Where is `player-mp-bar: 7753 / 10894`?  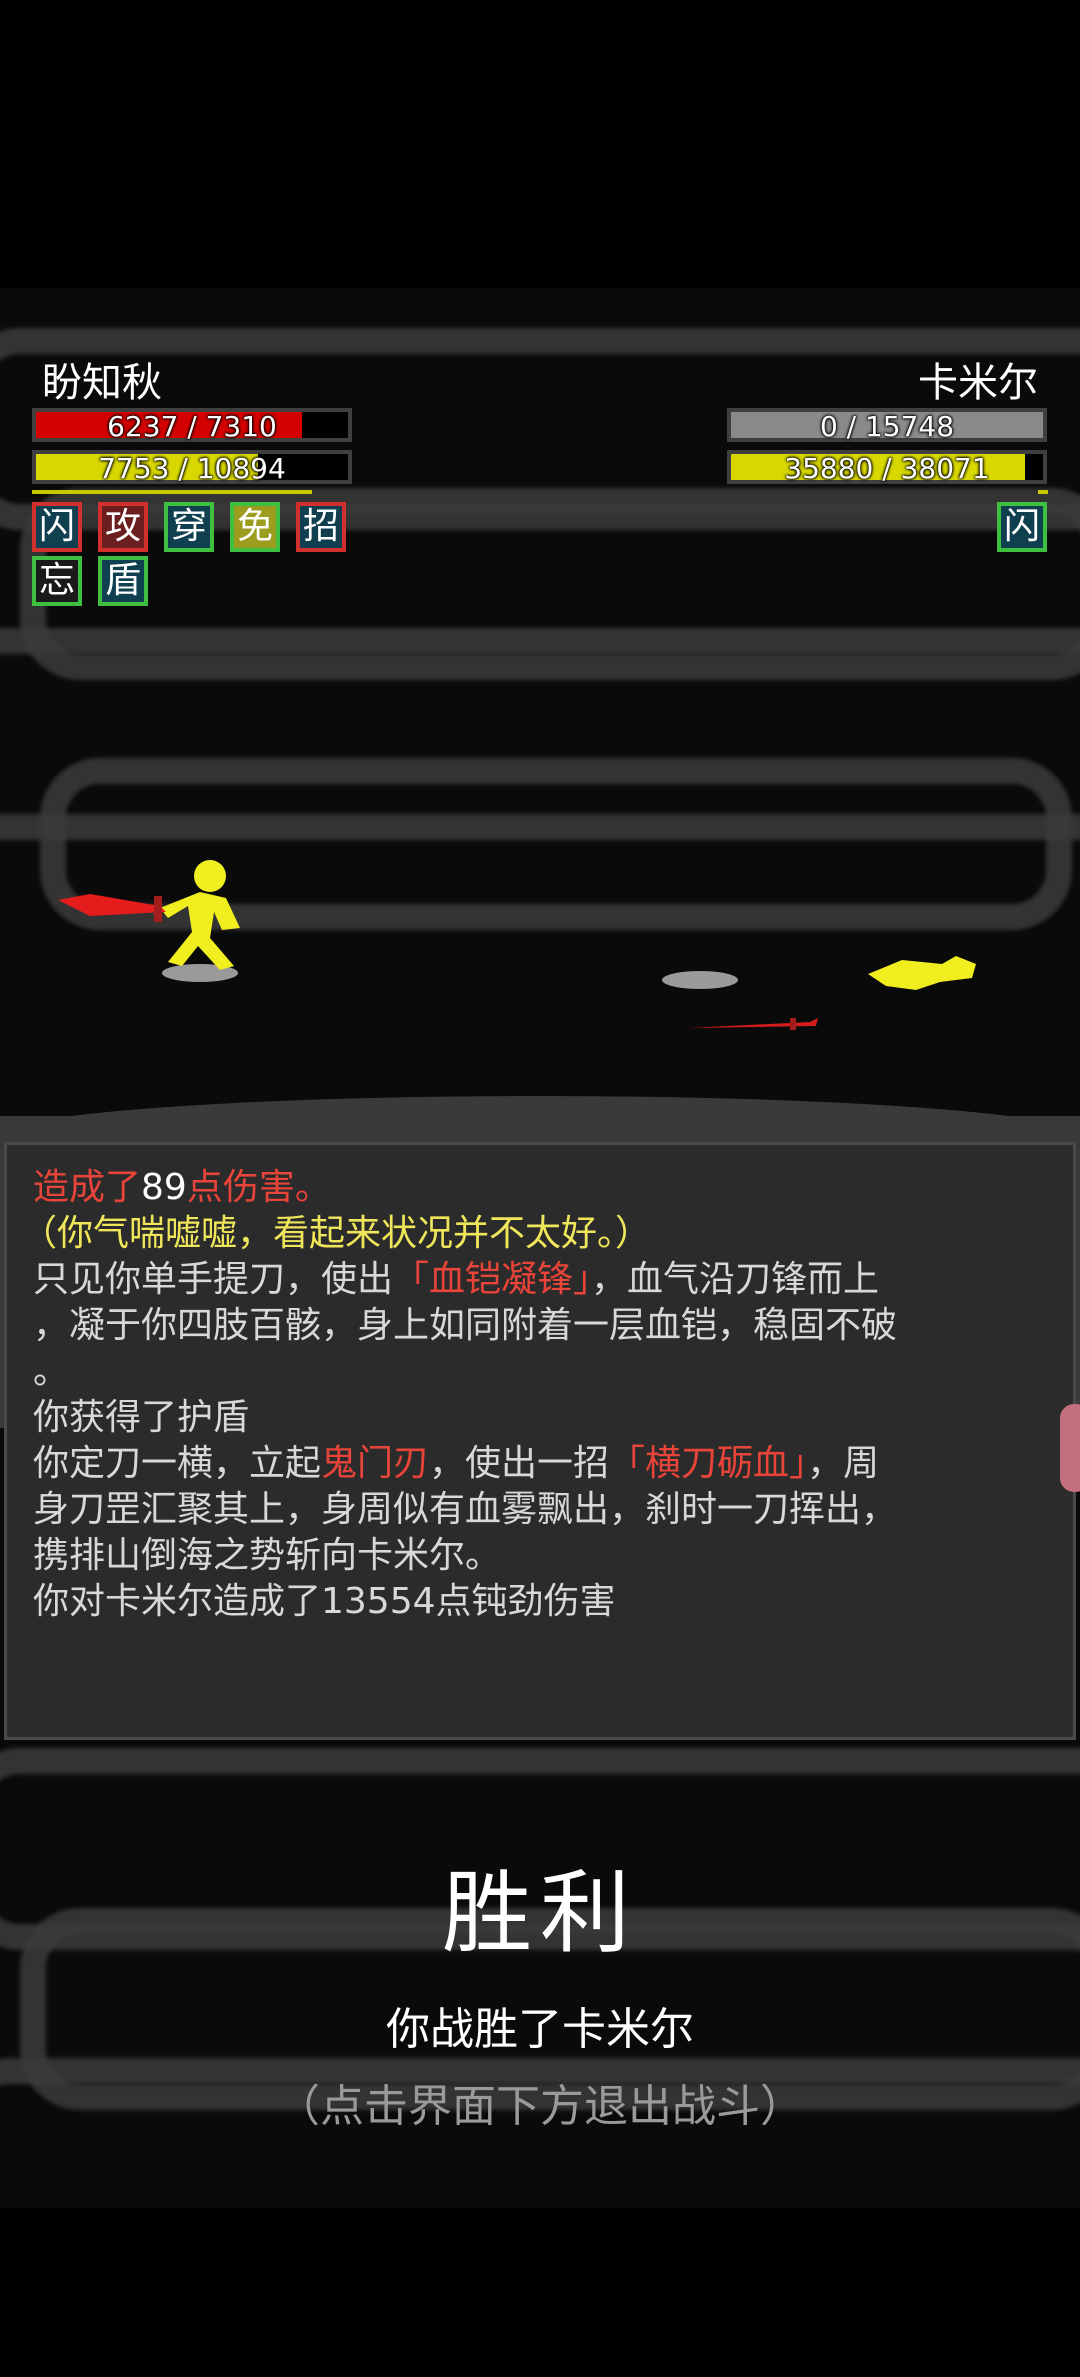
player-mp-bar: 7753 / 10894 is located at coordinates (192, 467).